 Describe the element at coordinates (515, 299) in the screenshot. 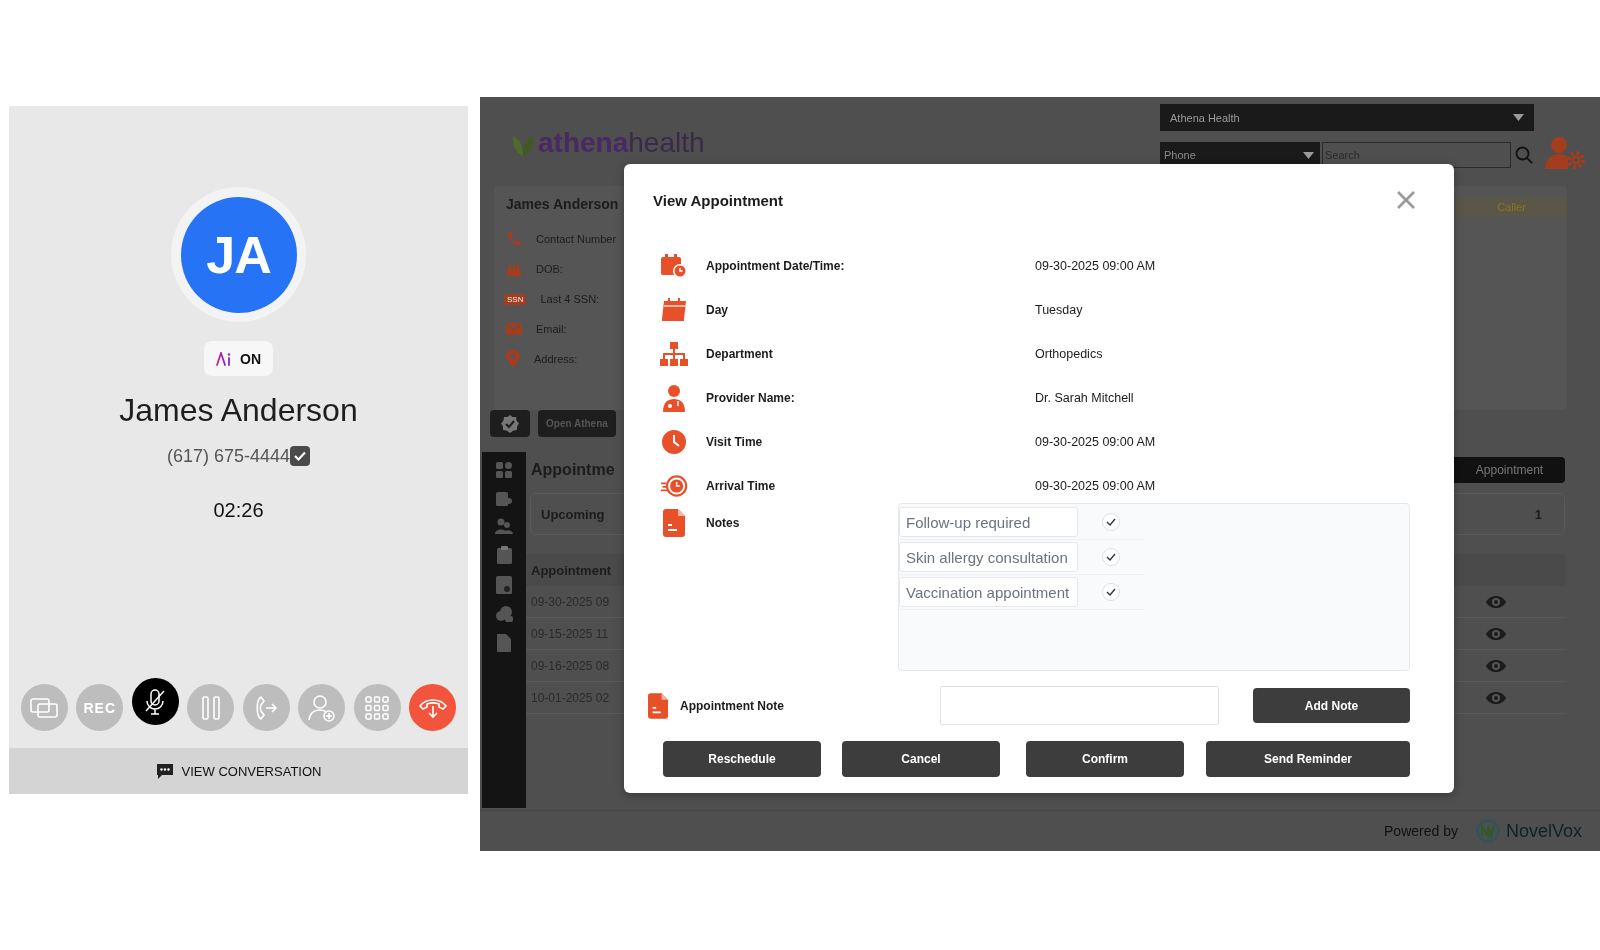

I see `ssn-badge: SSN` at that location.